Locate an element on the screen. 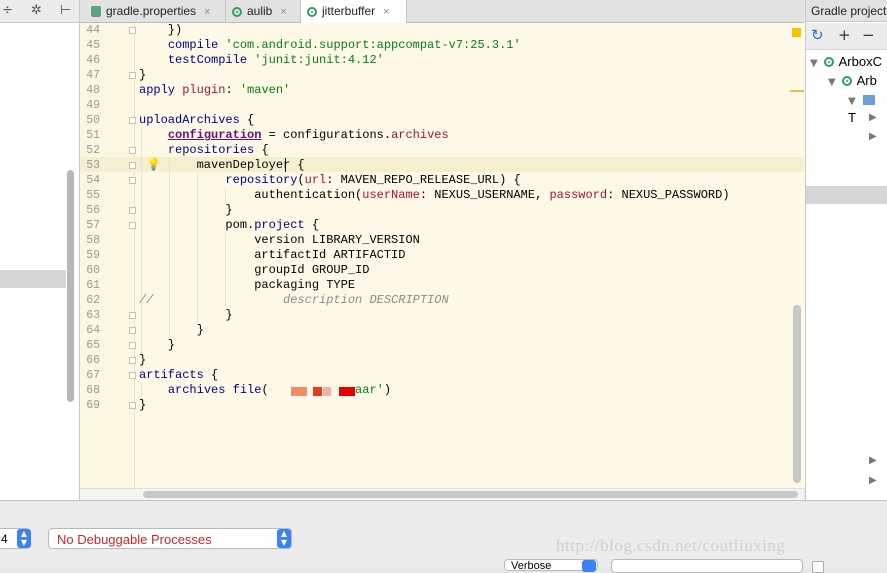  process-dropdown: No Debuggable Processes is located at coordinates (170, 538).